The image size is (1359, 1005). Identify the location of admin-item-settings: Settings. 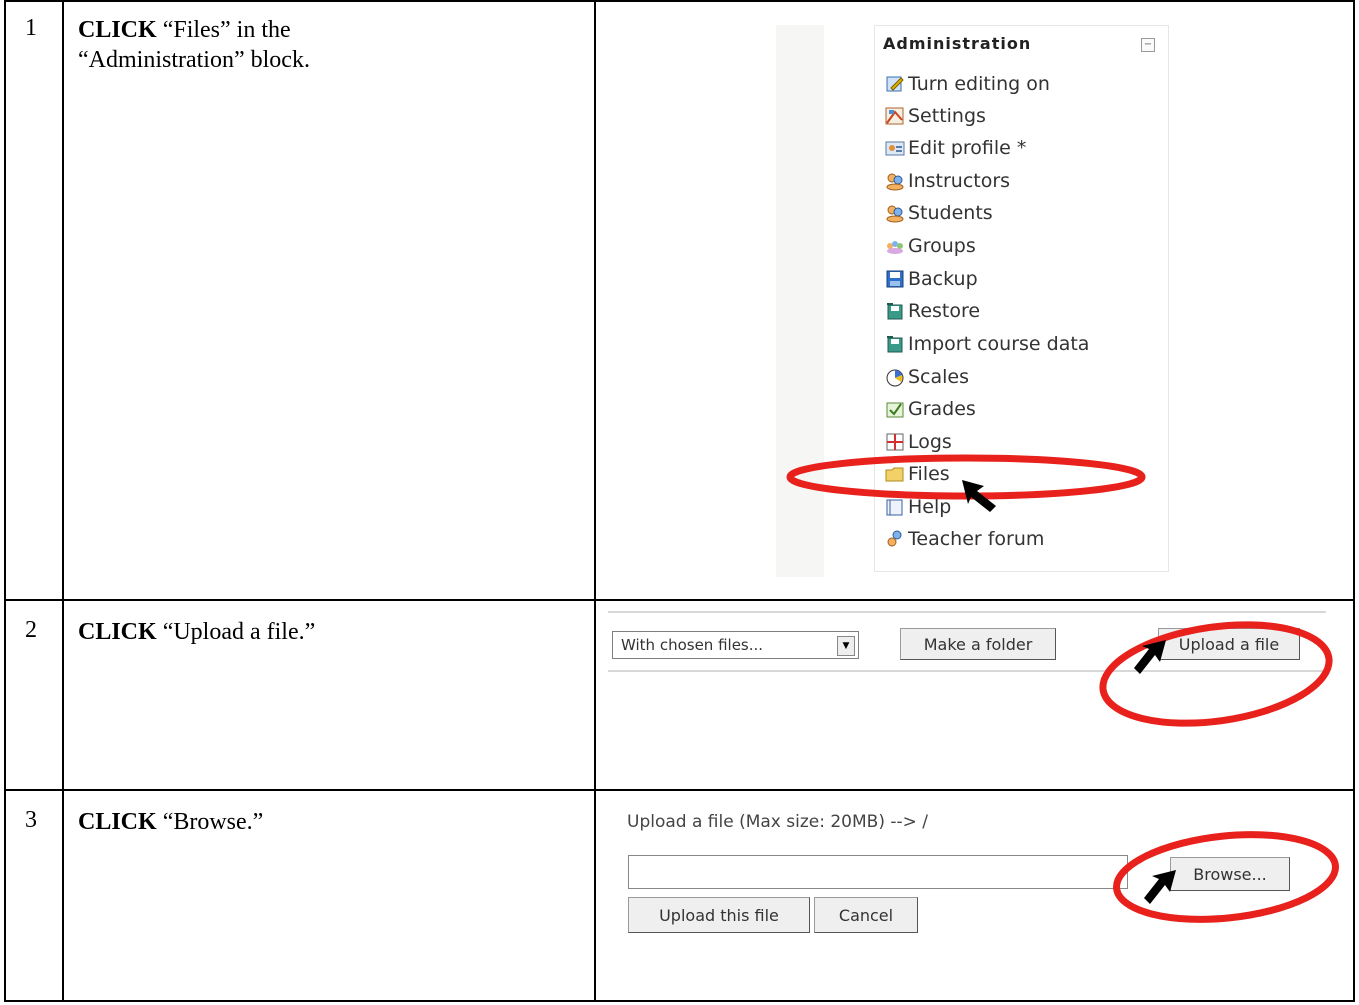
(935, 116).